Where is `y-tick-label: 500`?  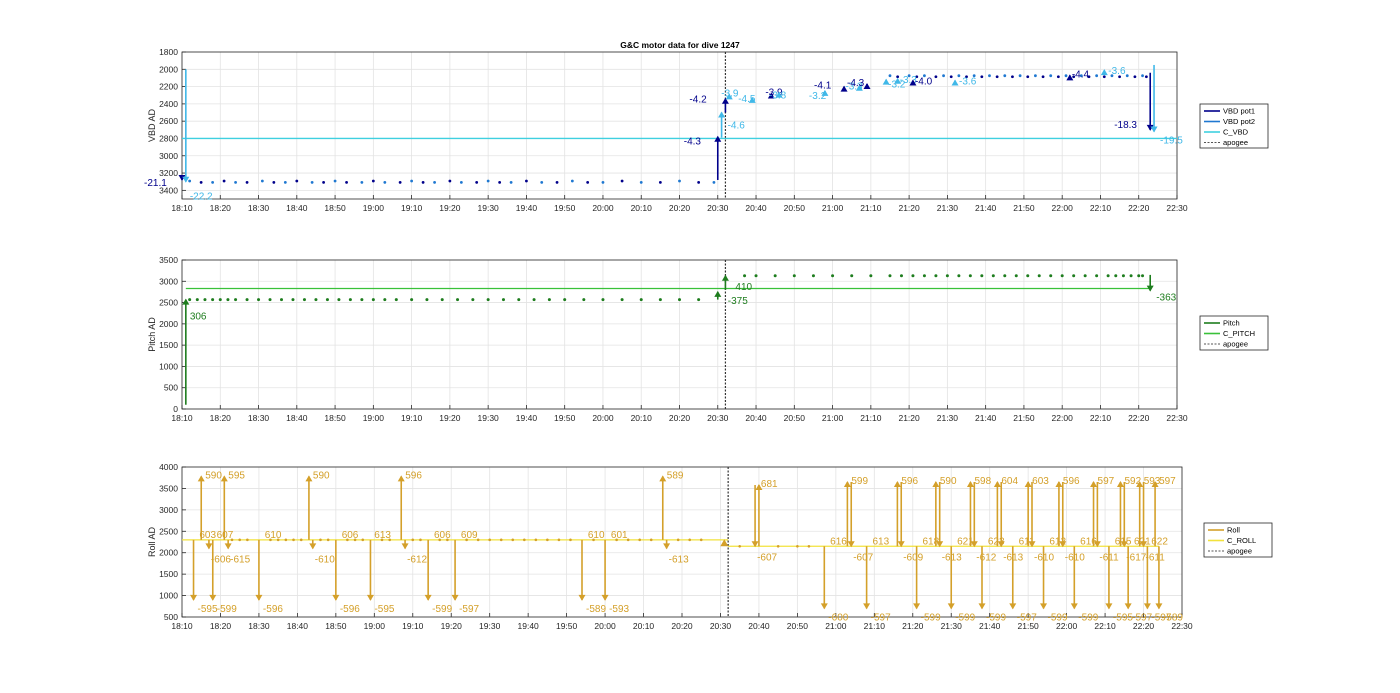 y-tick-label: 500 is located at coordinates (171, 617).